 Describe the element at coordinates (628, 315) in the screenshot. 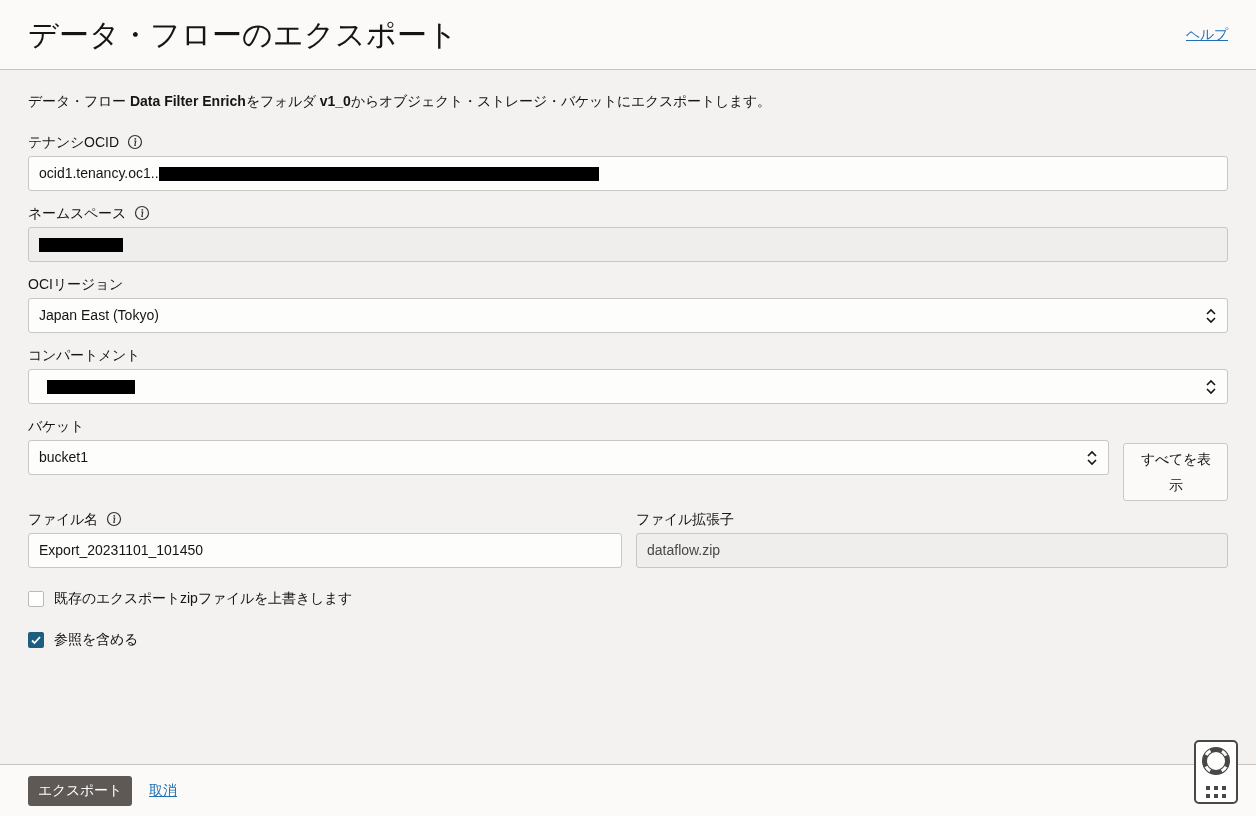

I see `select-field: Japan East (Tokyo)` at that location.